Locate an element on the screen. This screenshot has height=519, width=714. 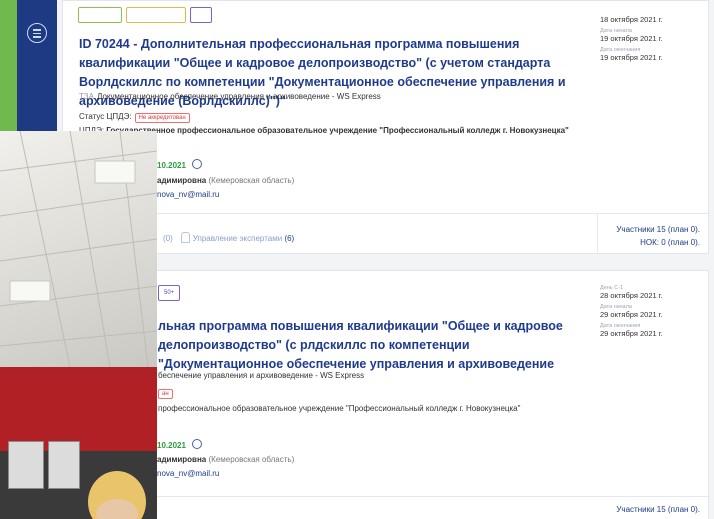
participants-info: Участники 15 (план 0). НОК: is located at coordinates (658, 512).